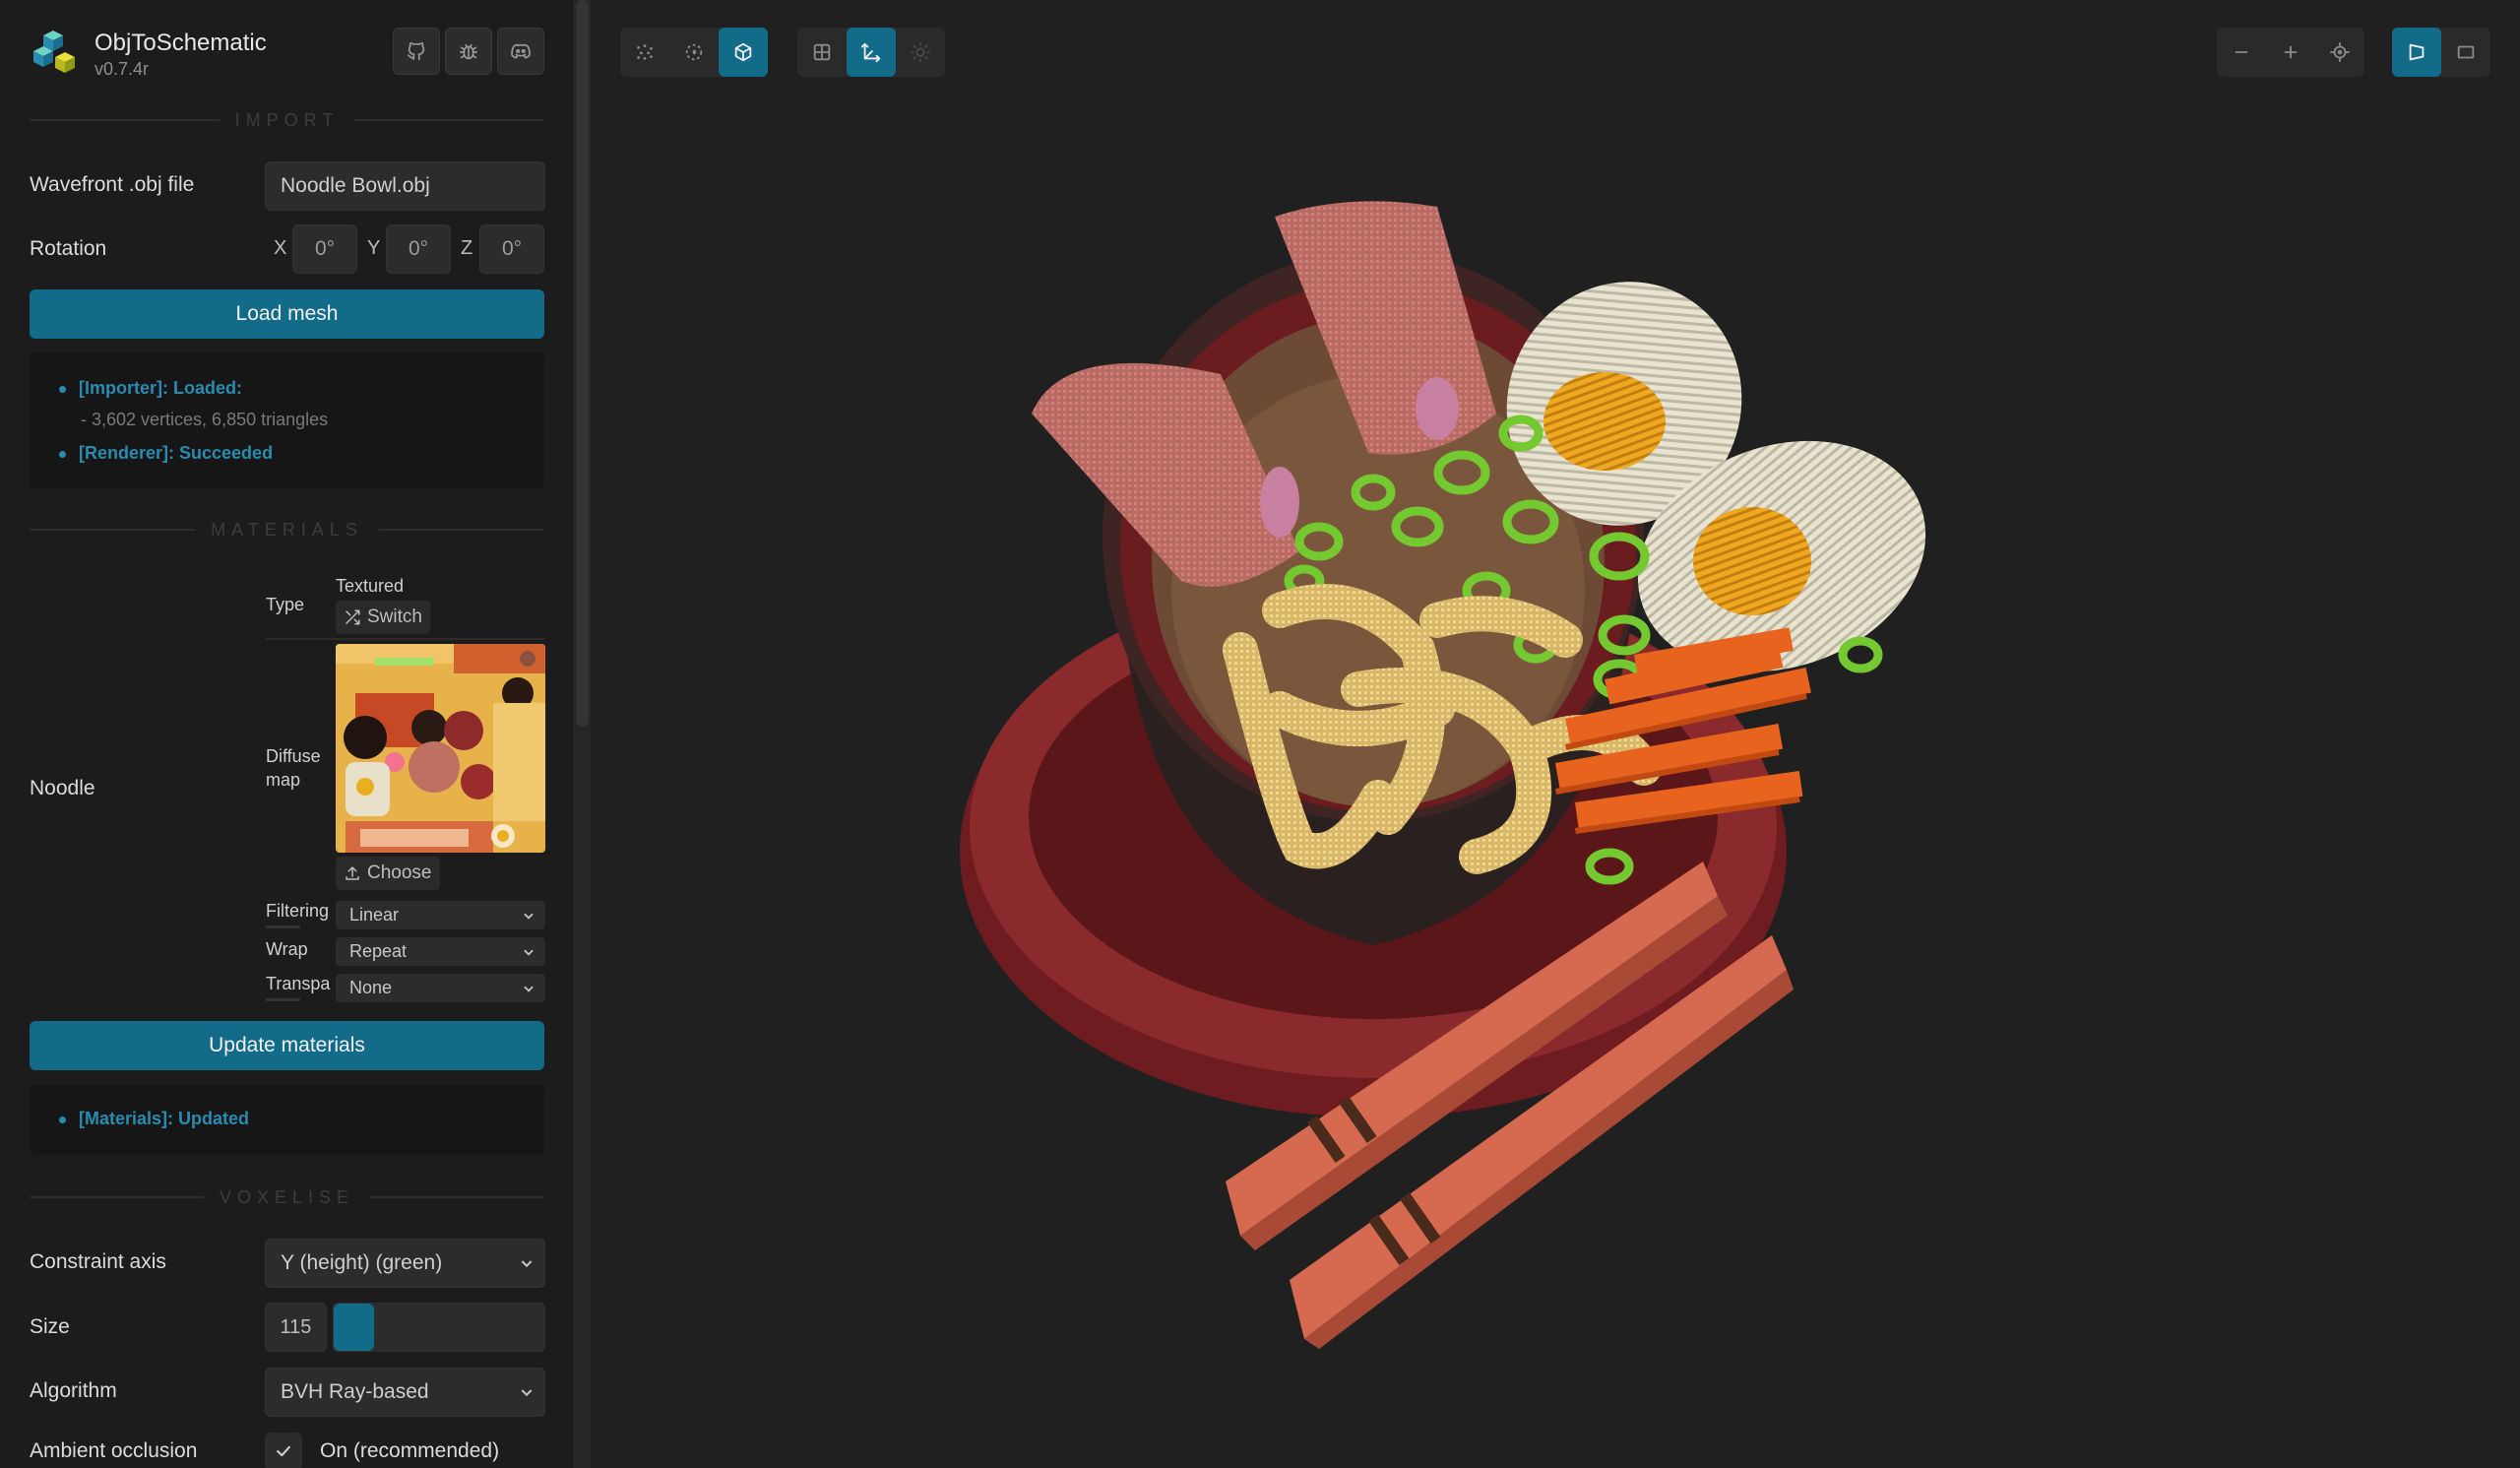 The width and height of the screenshot is (2520, 1468). I want to click on section-title-import: IMPORT, so click(287, 120).